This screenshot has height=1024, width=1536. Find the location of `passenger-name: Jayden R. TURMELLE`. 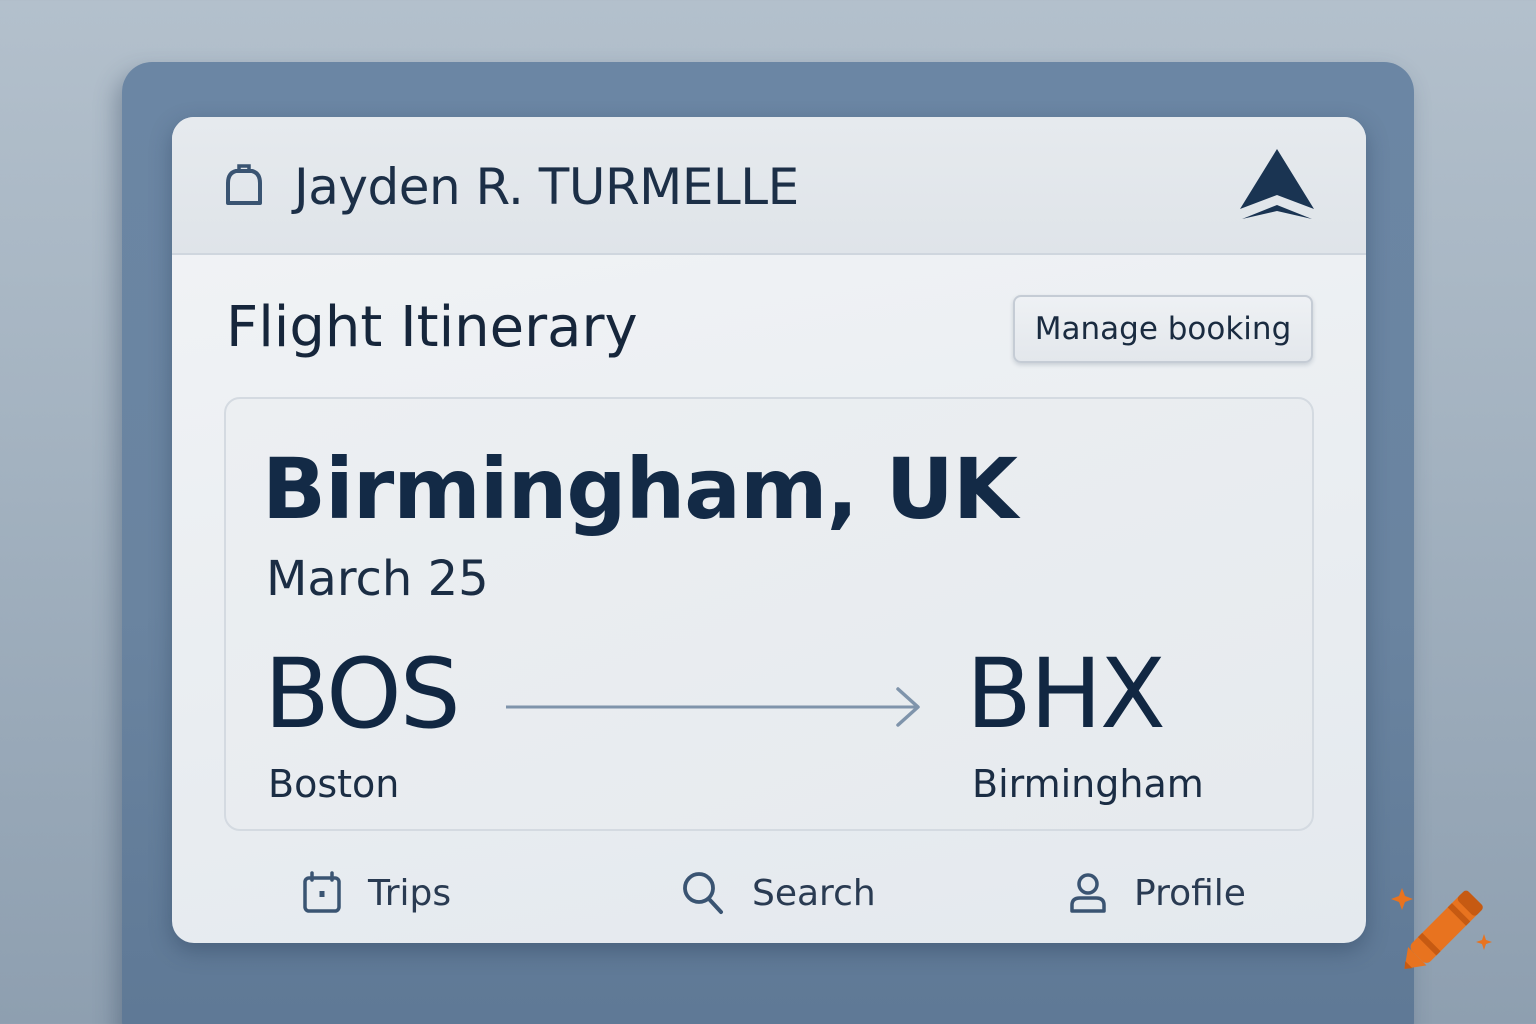

passenger-name: Jayden R. TURMELLE is located at coordinates (546, 187).